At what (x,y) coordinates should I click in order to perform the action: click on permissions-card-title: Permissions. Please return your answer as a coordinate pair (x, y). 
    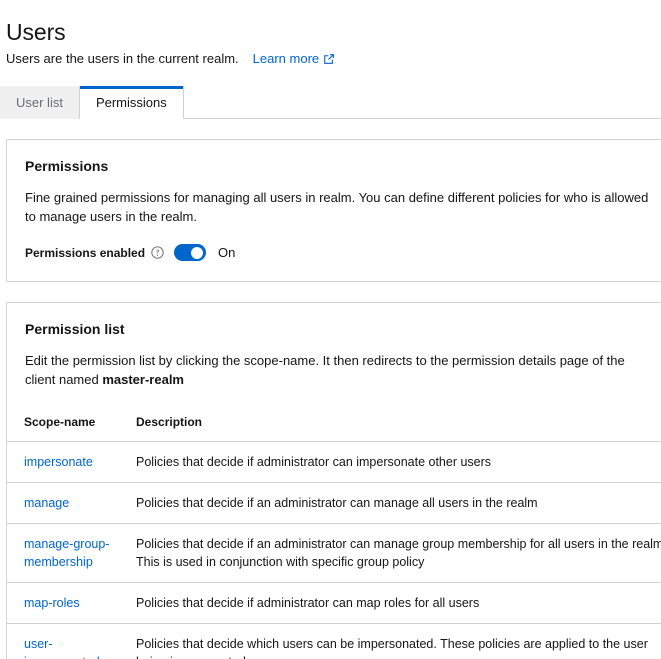
    Looking at the image, I should click on (67, 166).